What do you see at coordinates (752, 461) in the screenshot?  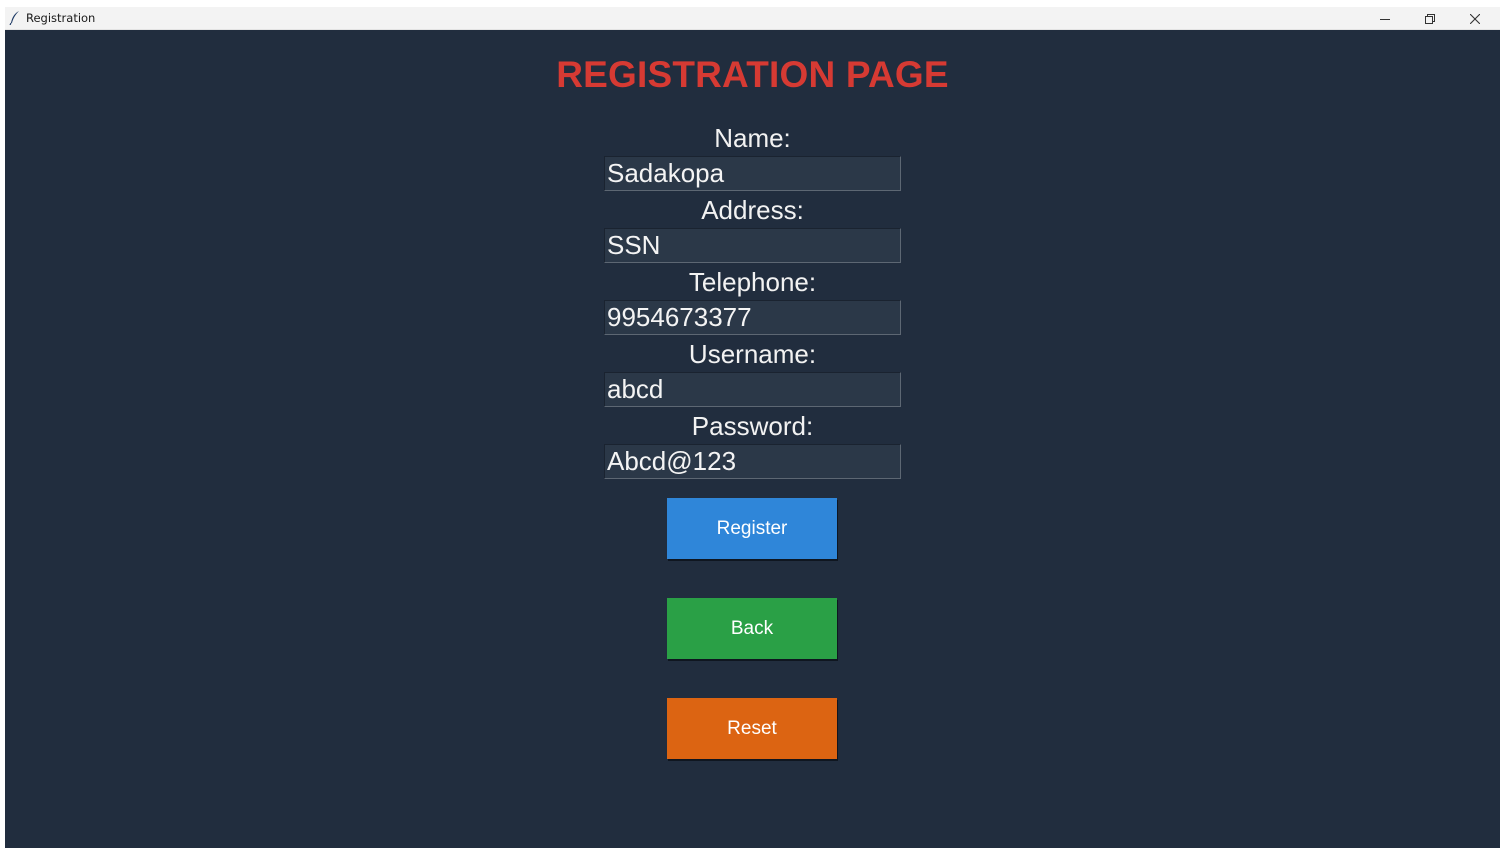 I see `password-field` at bounding box center [752, 461].